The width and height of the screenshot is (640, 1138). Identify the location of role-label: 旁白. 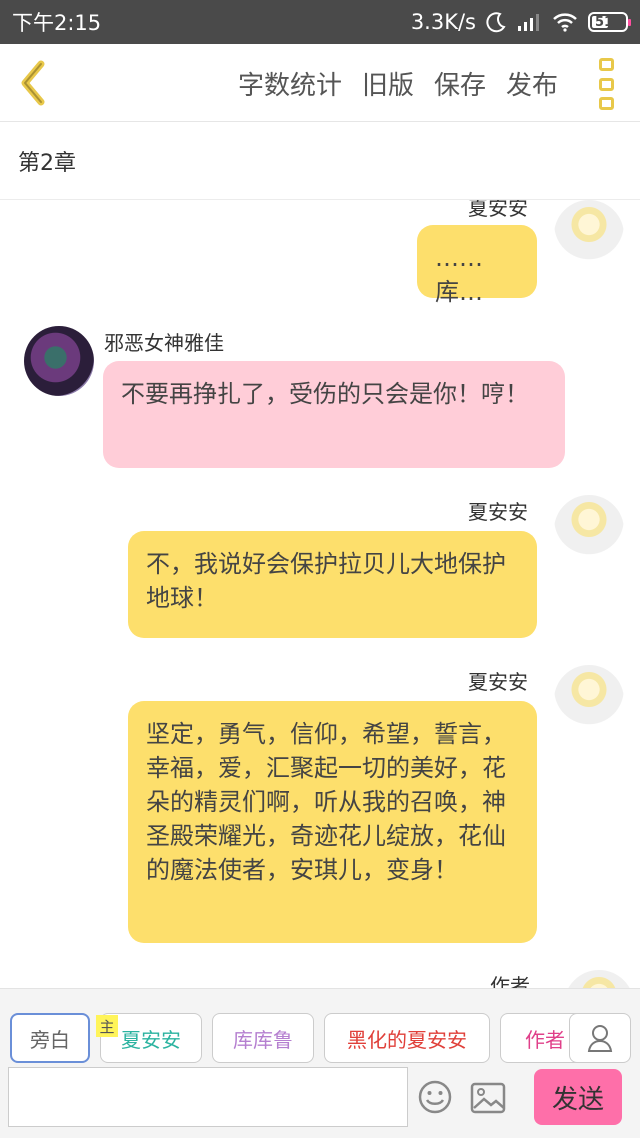
(50, 1039).